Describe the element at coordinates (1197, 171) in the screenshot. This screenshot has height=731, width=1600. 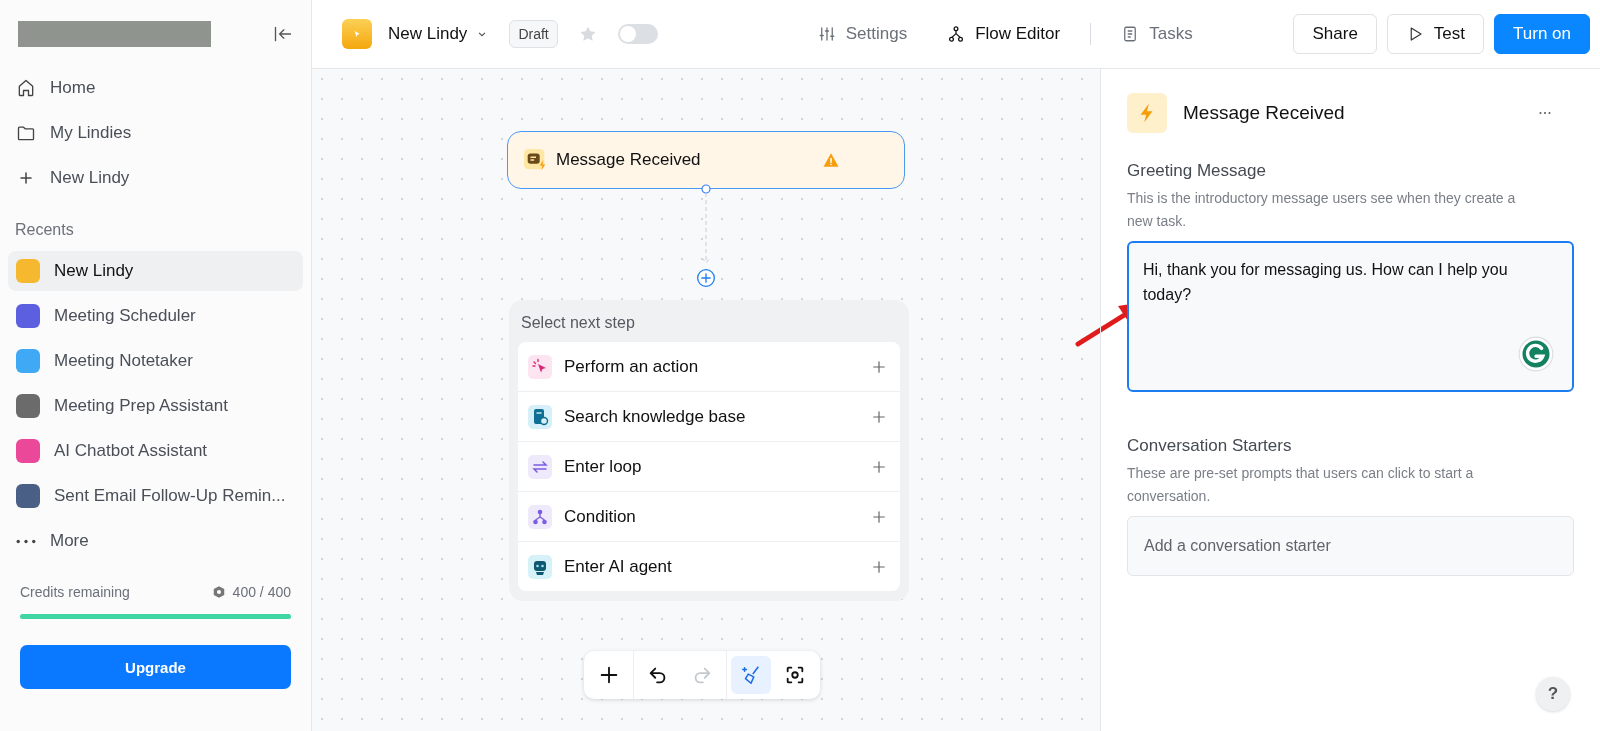
I see `field-label: Greeting Message` at that location.